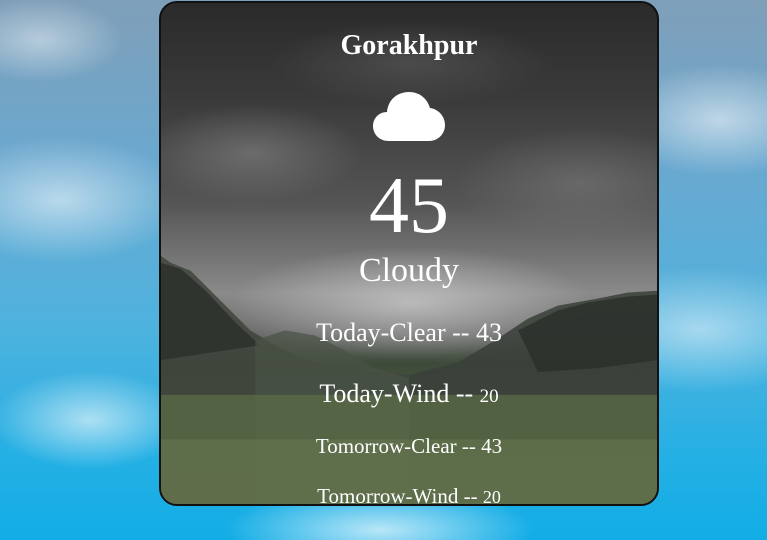 The height and width of the screenshot is (540, 767). What do you see at coordinates (381, 332) in the screenshot?
I see `today-clear-label: Today-Clear` at bounding box center [381, 332].